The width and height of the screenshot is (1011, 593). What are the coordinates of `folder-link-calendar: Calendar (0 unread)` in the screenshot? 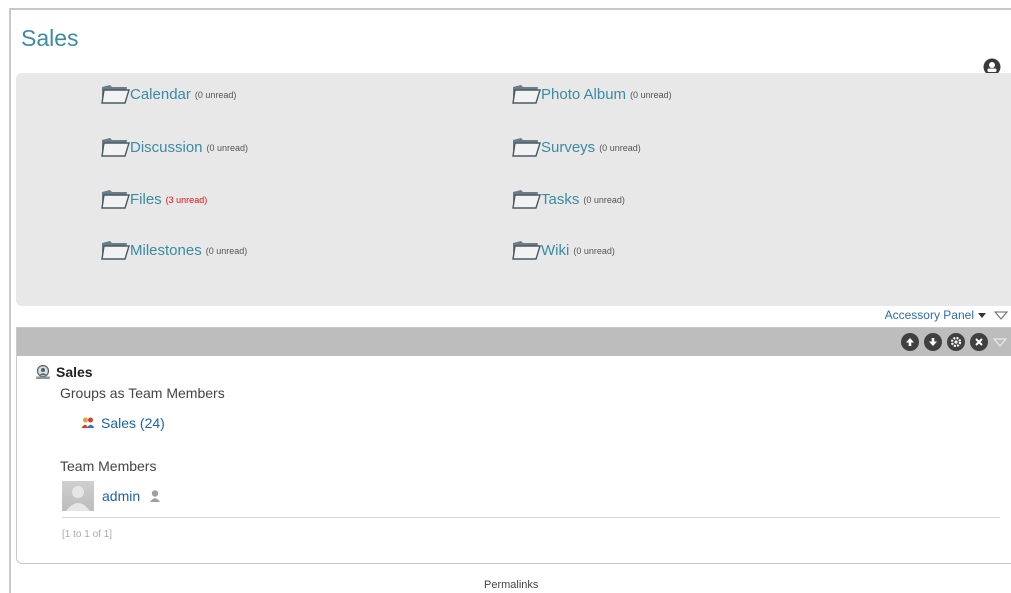 It's located at (168, 94).